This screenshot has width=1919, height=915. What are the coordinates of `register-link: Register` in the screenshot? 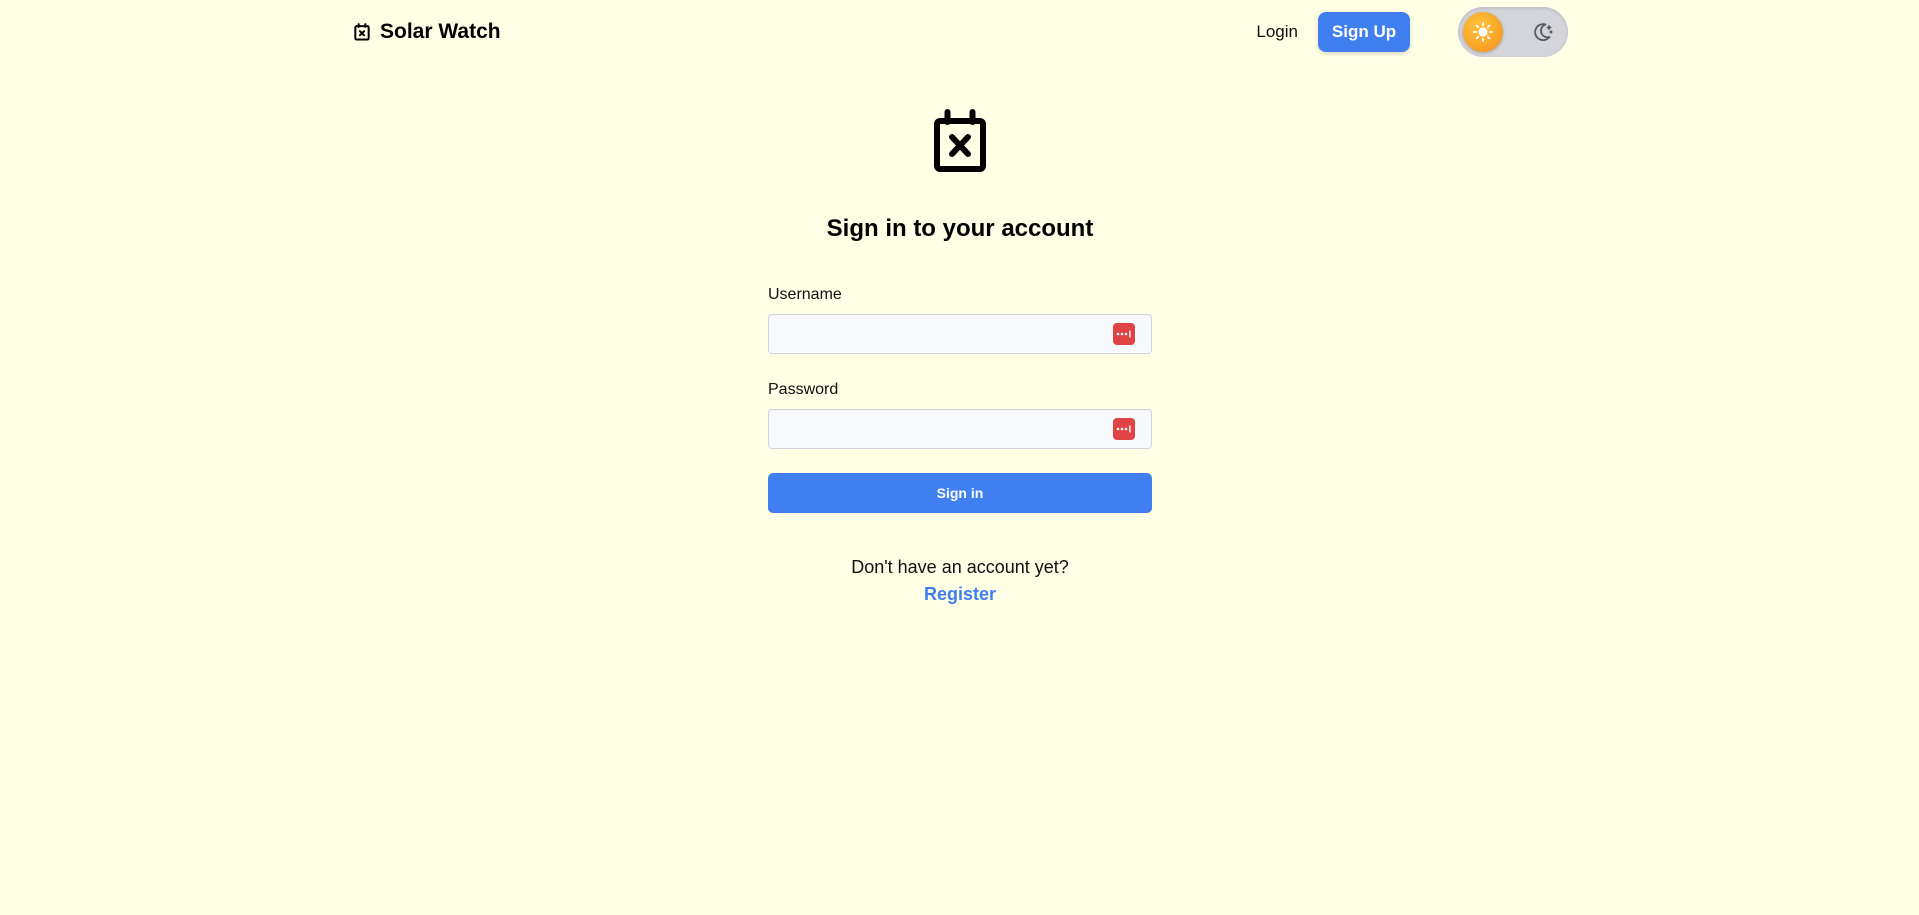 It's located at (960, 594).